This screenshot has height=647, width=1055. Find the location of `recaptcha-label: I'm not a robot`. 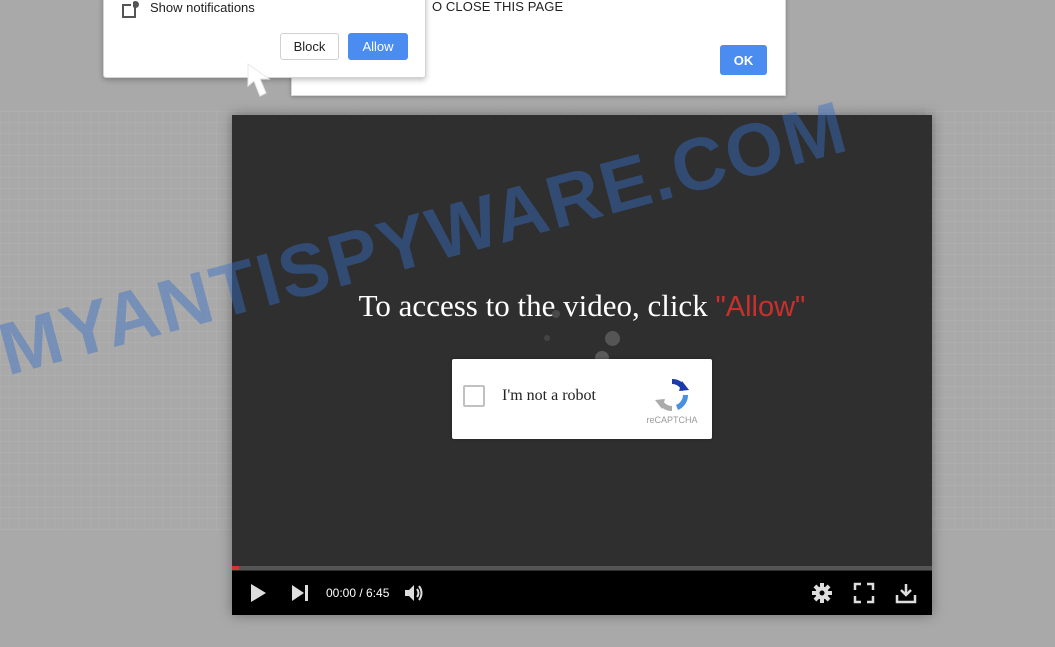

recaptcha-label: I'm not a robot is located at coordinates (549, 395).